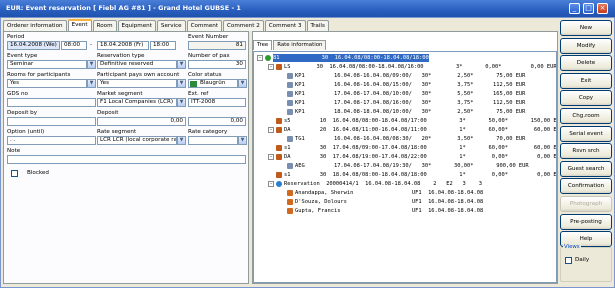  Describe the element at coordinates (38, 173) in the screenshot. I see `blocked-label: Blocked` at that location.